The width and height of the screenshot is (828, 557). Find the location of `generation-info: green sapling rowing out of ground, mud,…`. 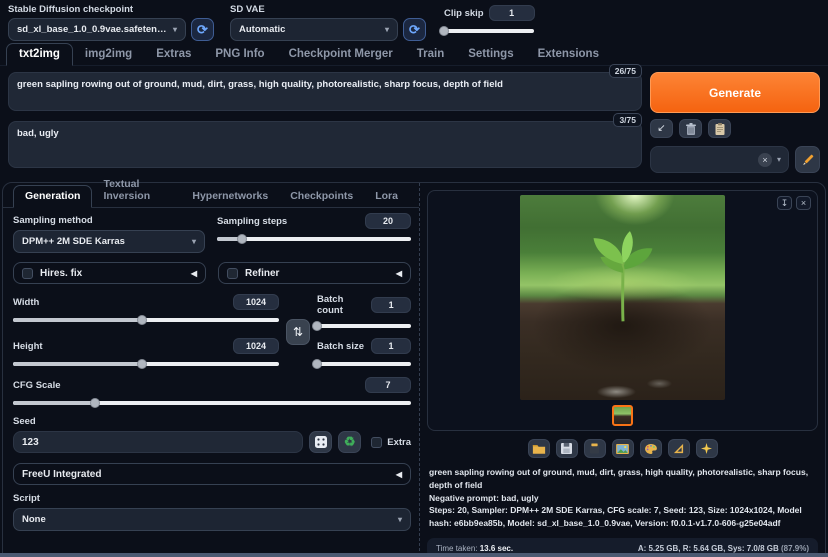

generation-info: green sapling rowing out of ground, mud,… is located at coordinates (622, 498).